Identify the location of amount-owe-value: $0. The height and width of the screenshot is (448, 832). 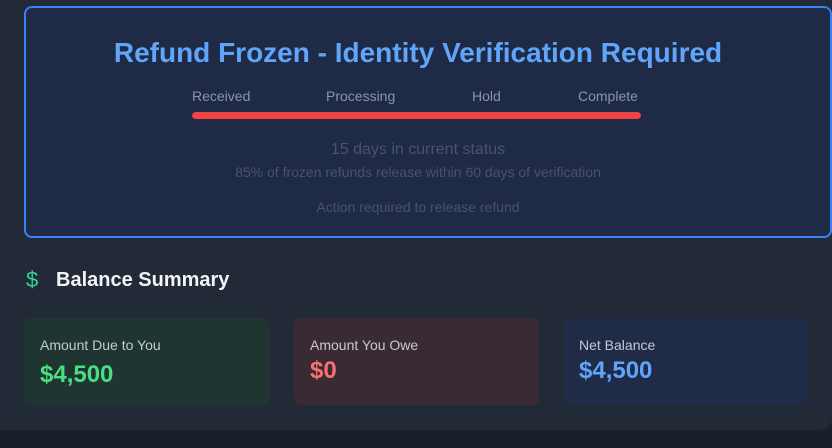
(323, 370).